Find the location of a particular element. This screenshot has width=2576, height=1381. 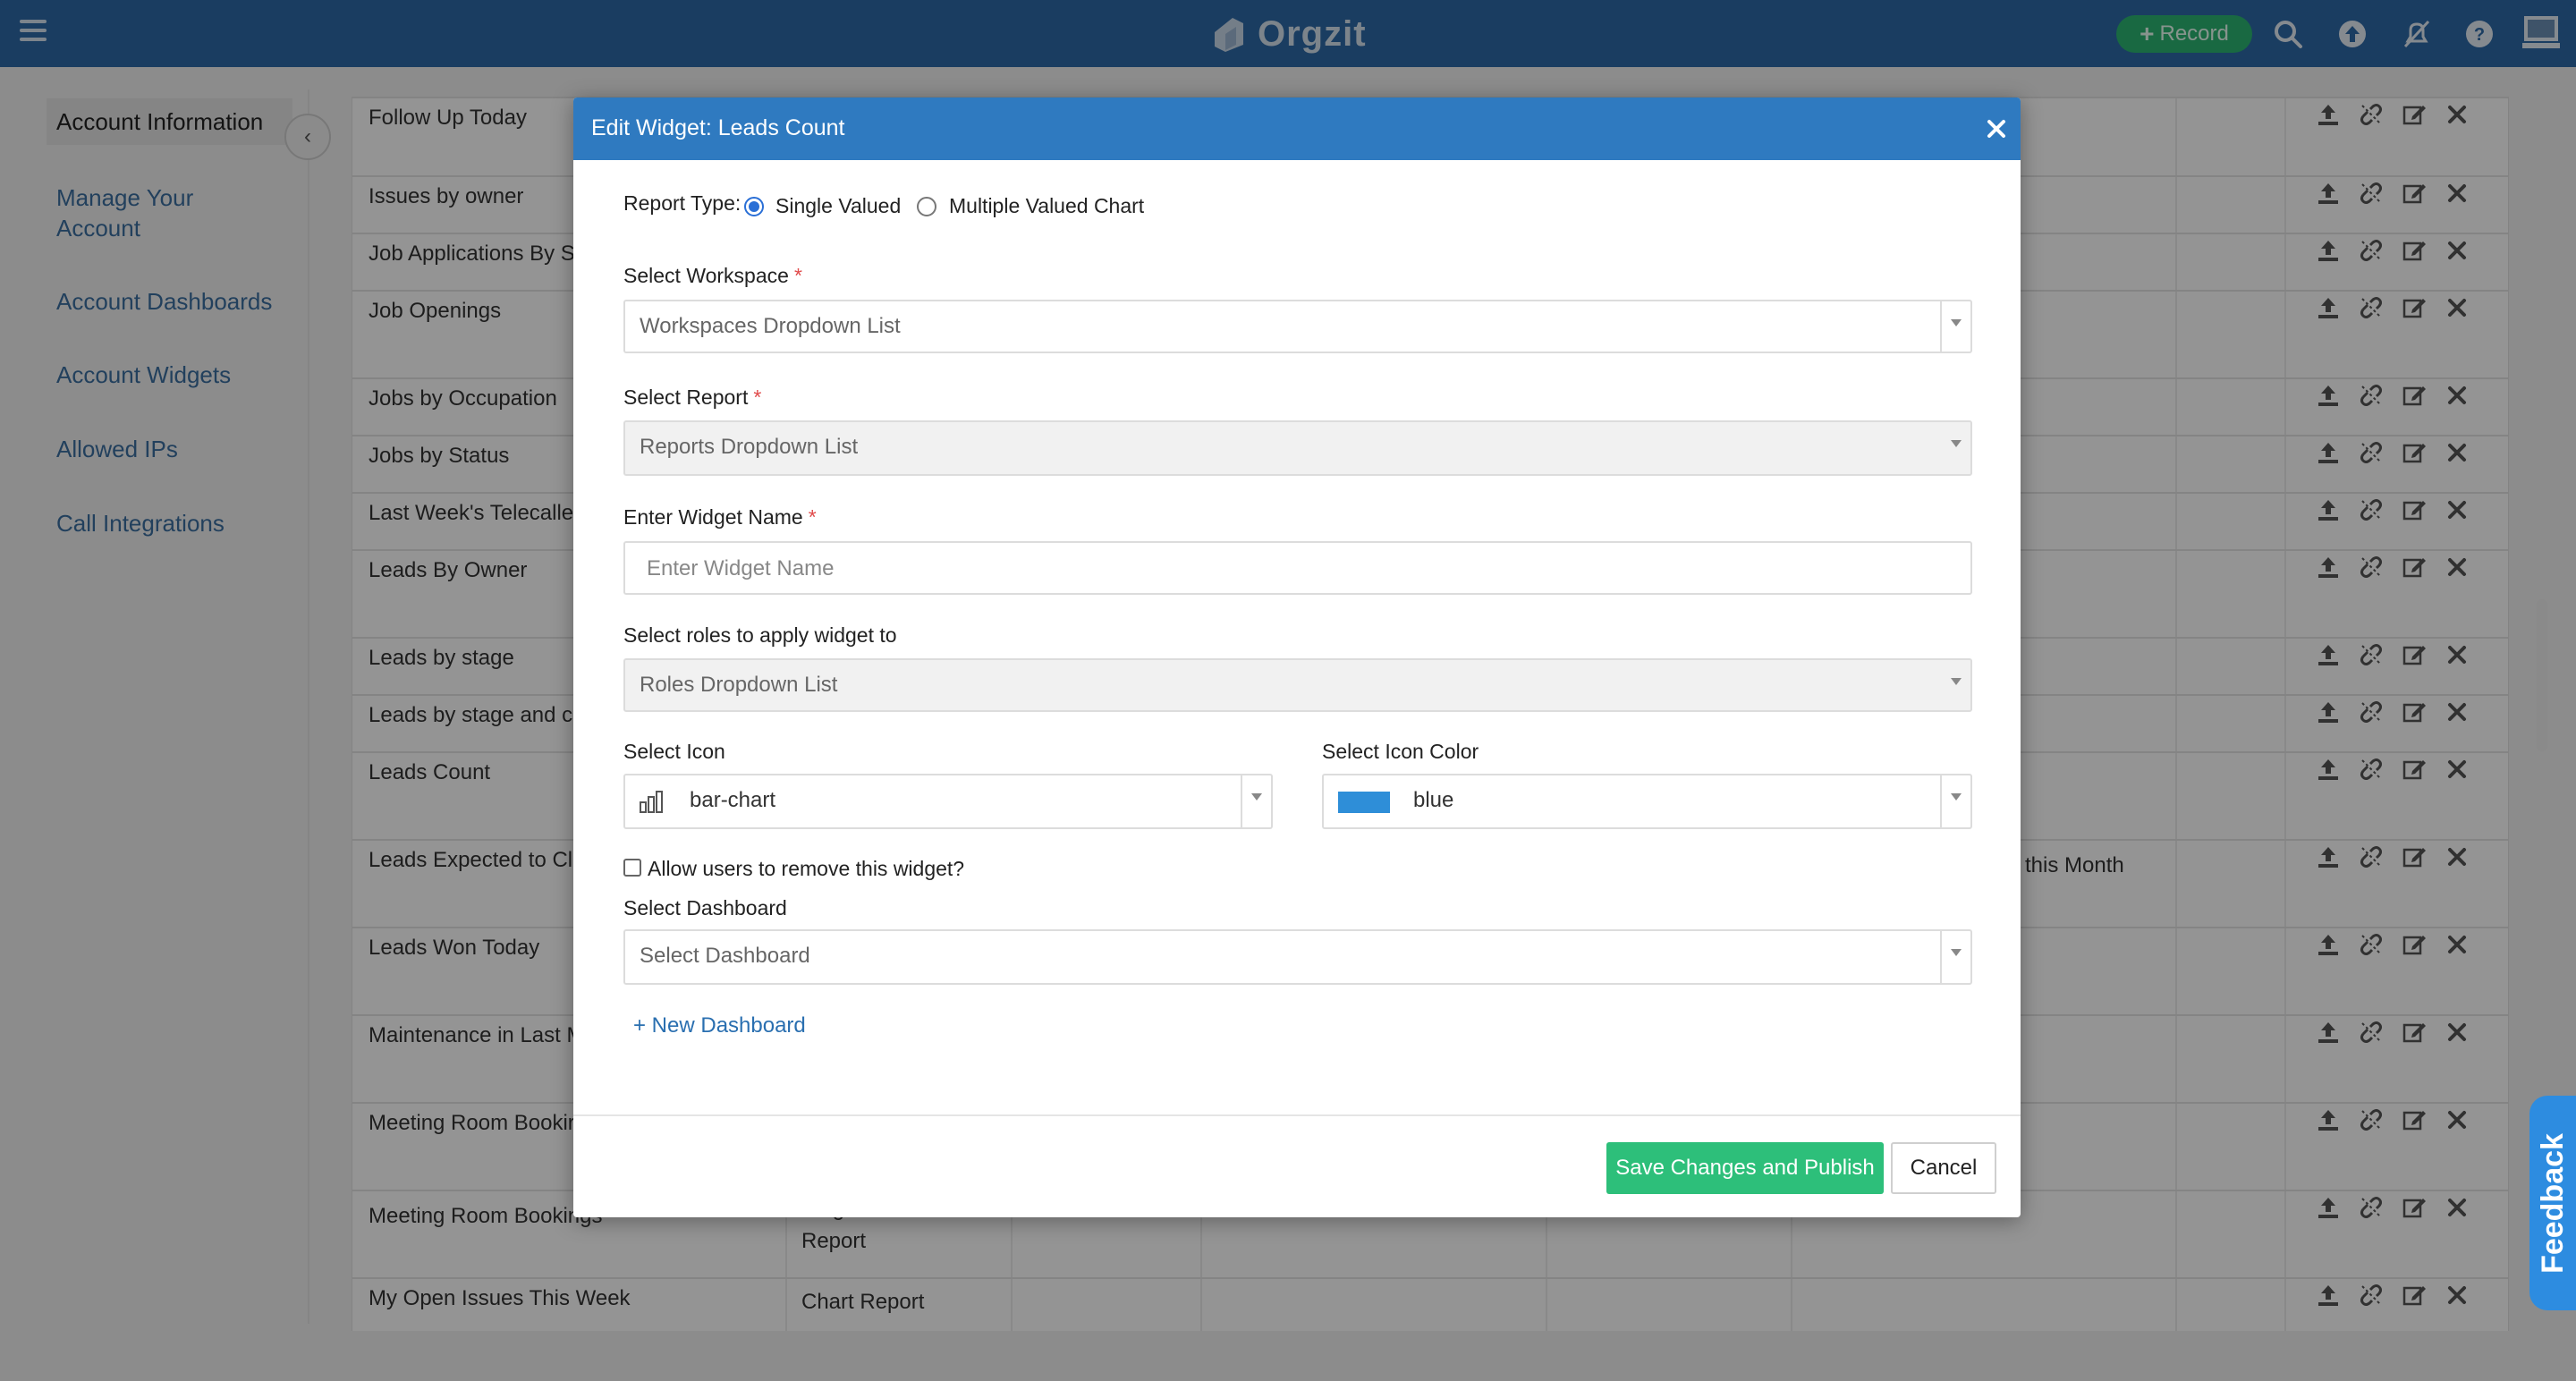

radio-multiple-valued-chart is located at coordinates (926, 206).